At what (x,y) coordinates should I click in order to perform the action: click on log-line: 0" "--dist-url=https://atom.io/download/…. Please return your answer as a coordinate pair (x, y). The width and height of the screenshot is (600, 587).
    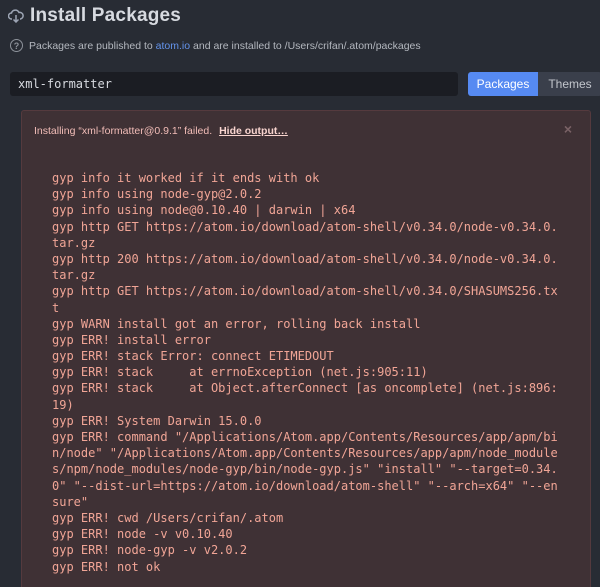
    Looking at the image, I should click on (305, 485).